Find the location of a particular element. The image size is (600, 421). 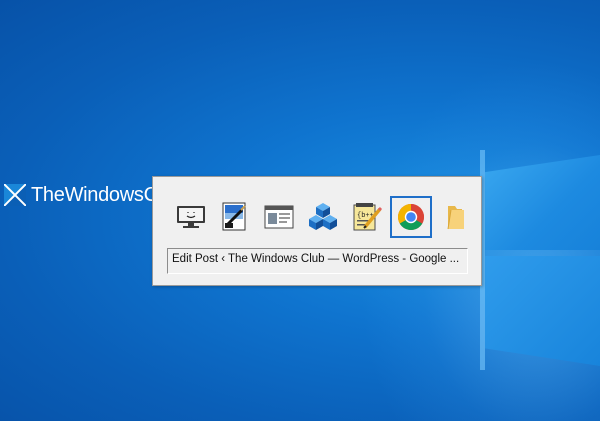

task-item-editor: {b++ is located at coordinates (367, 217).